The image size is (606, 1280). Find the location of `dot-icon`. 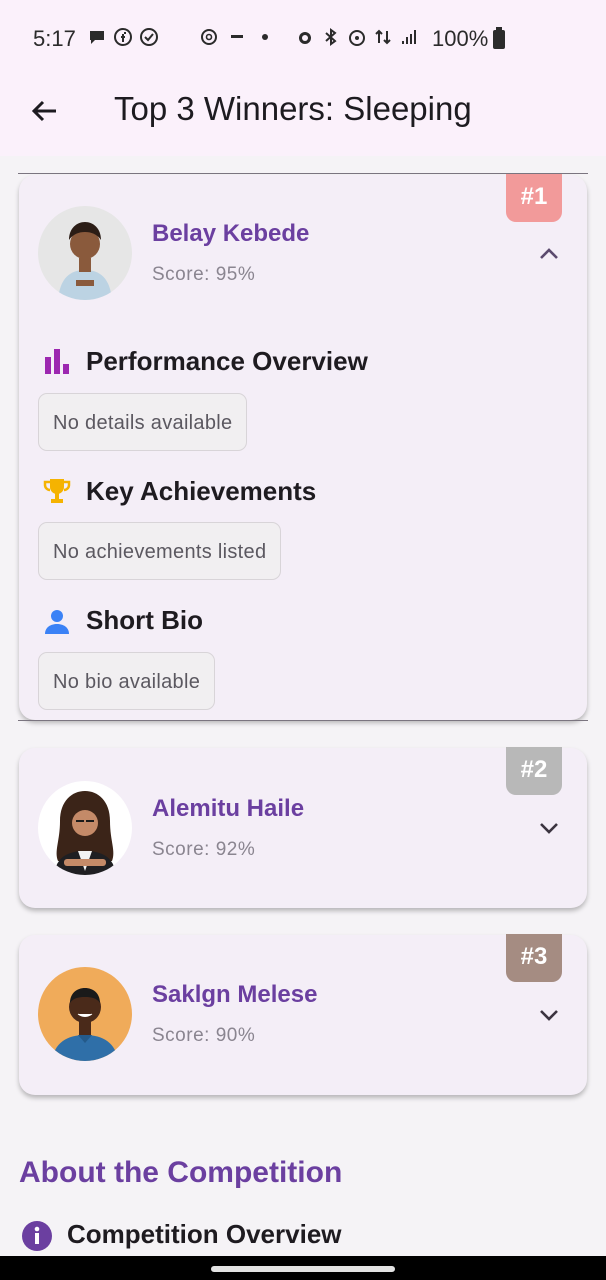

dot-icon is located at coordinates (265, 37).